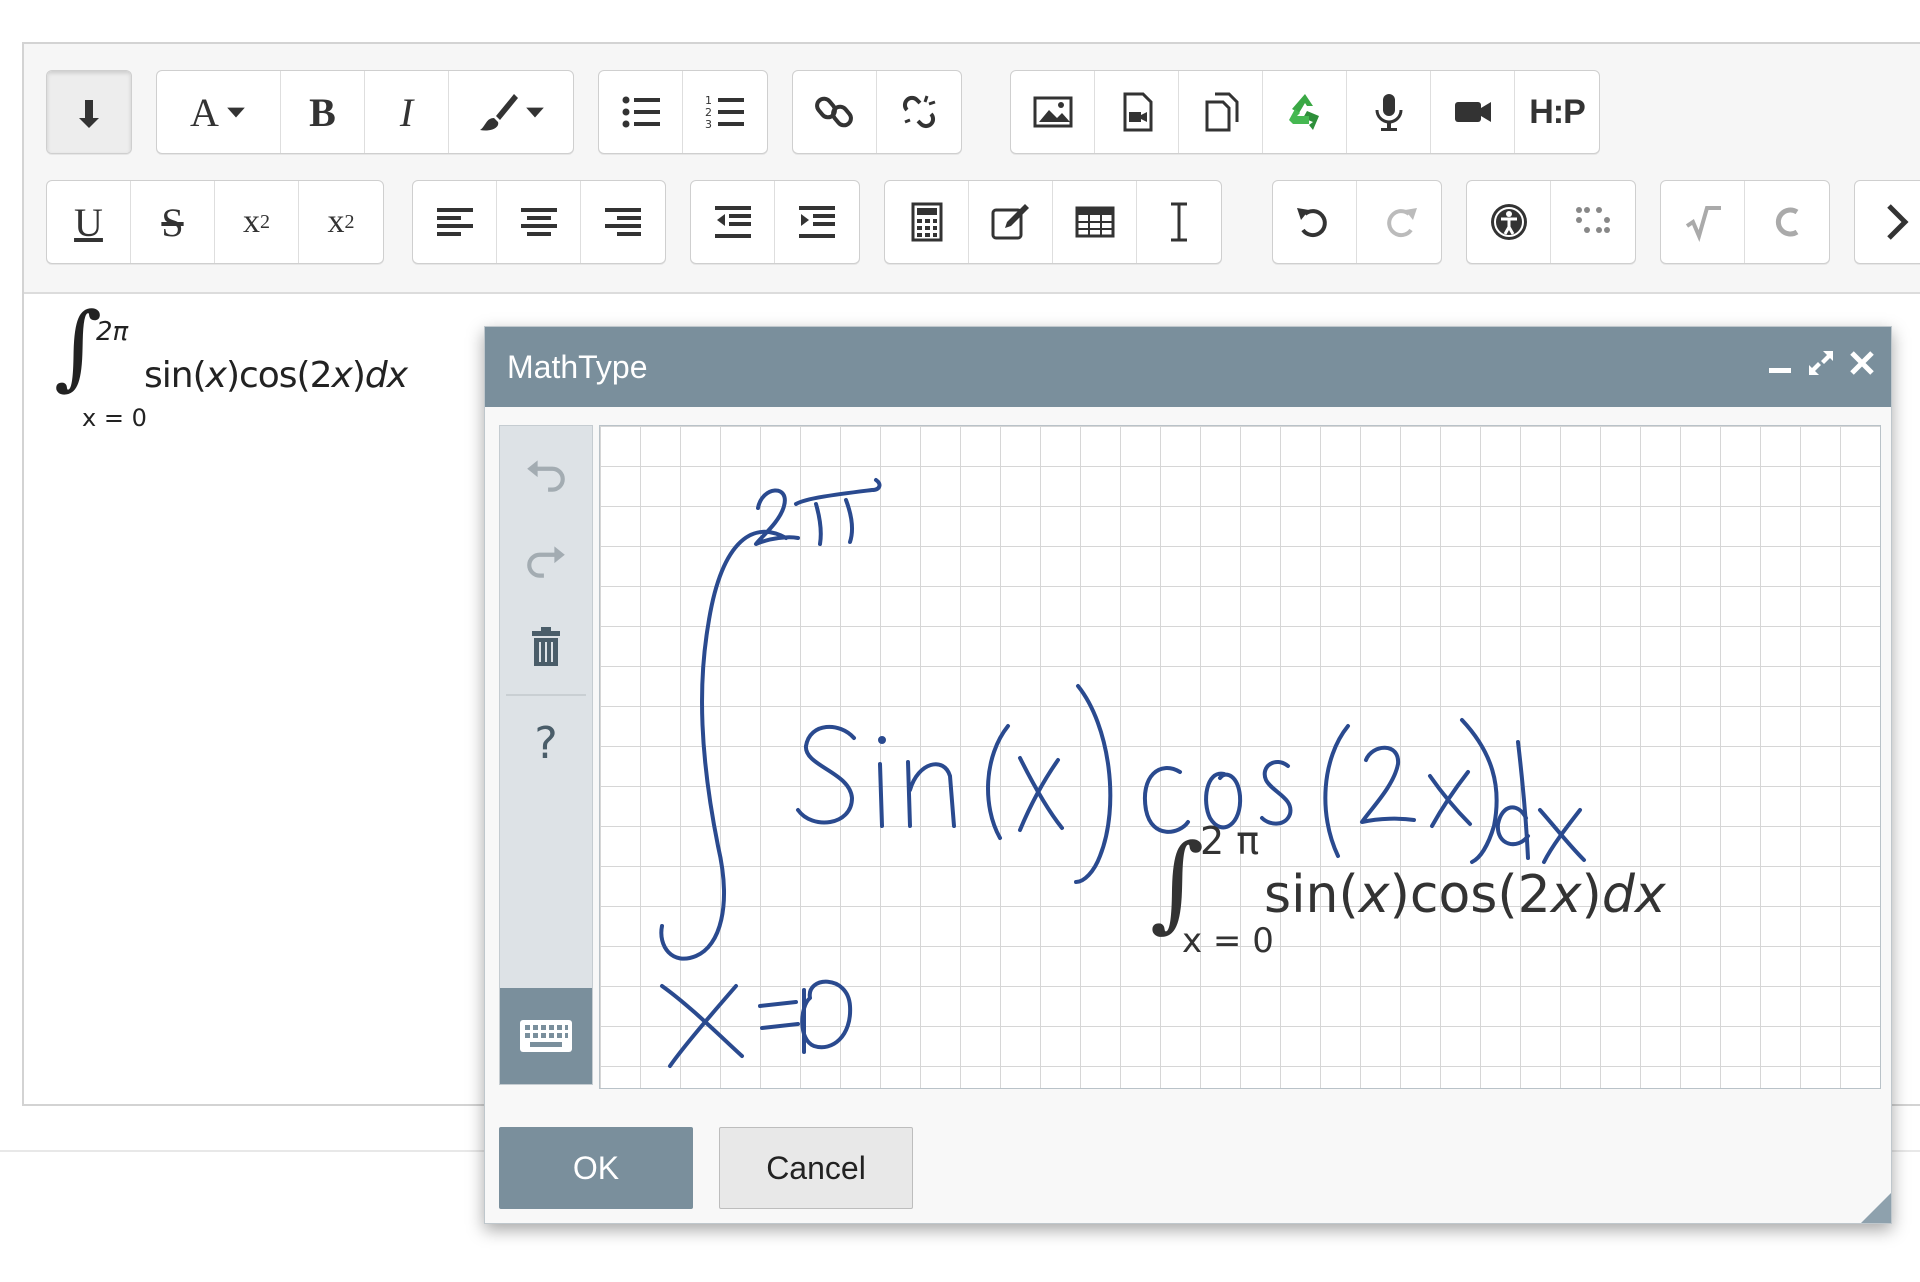  I want to click on strikethrough-button: S, so click(173, 222).